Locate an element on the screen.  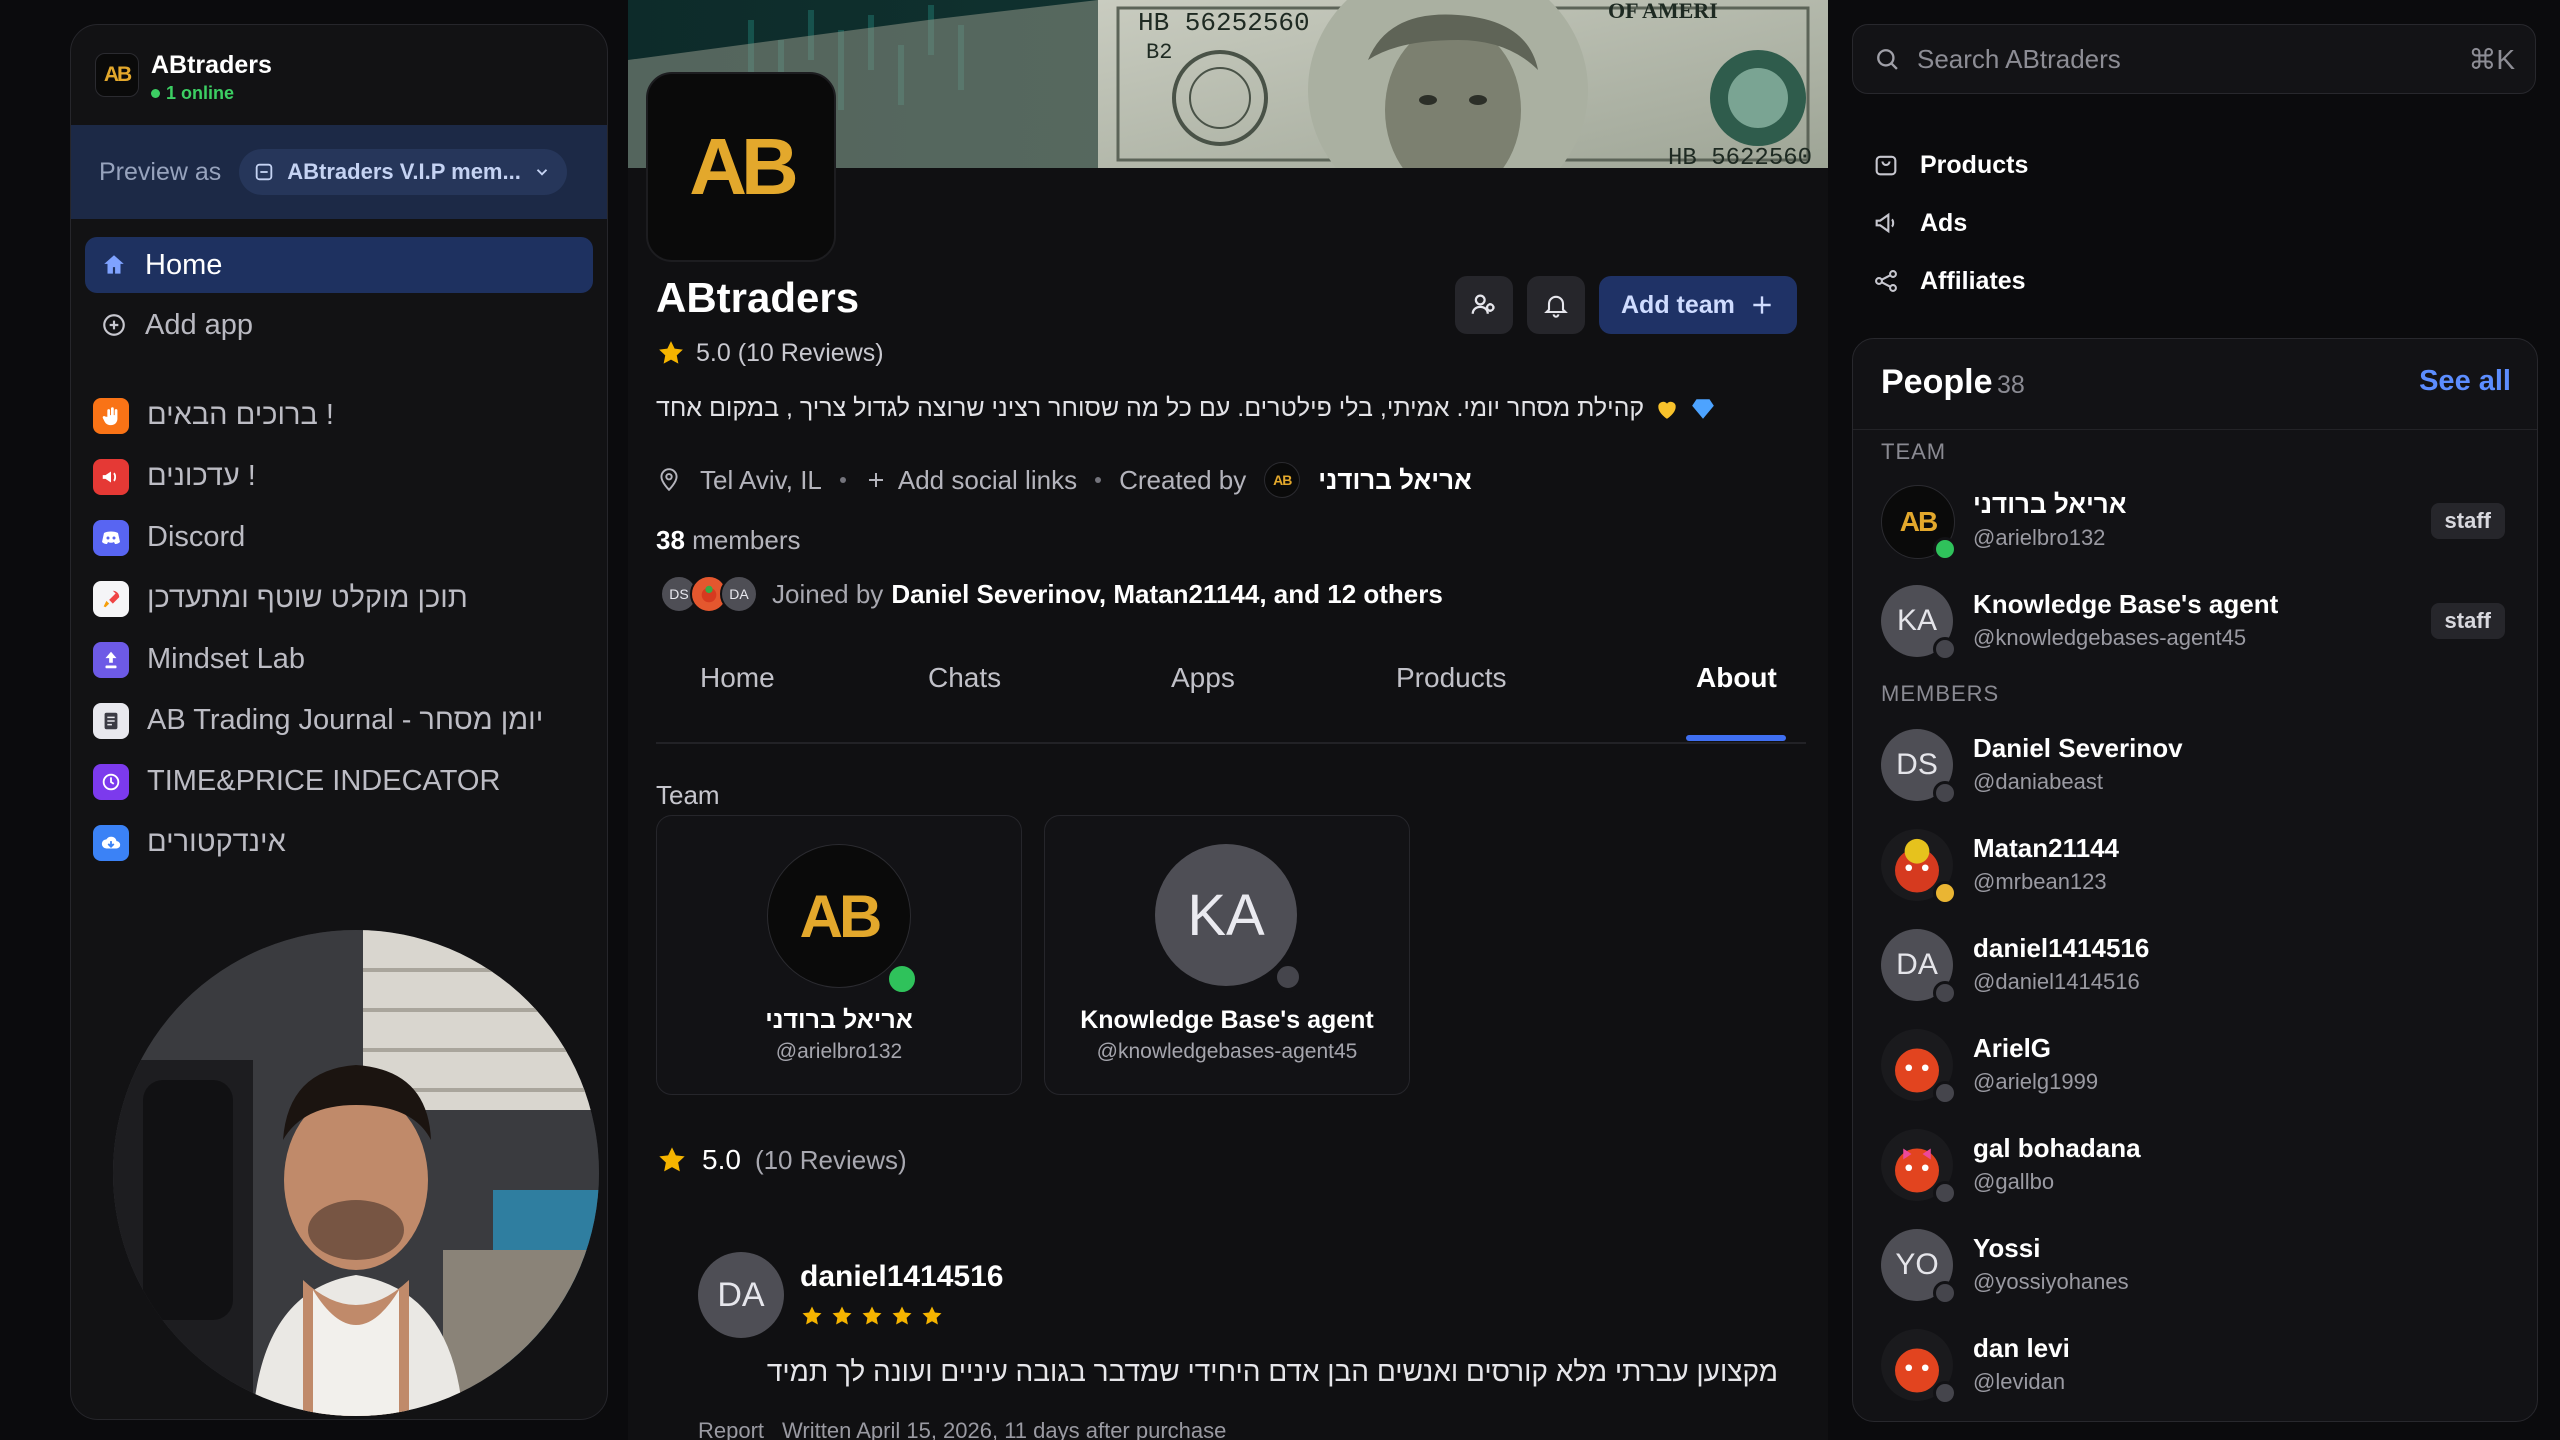
team-member-name: Knowledge Base's agent is located at coordinates (1227, 1020).